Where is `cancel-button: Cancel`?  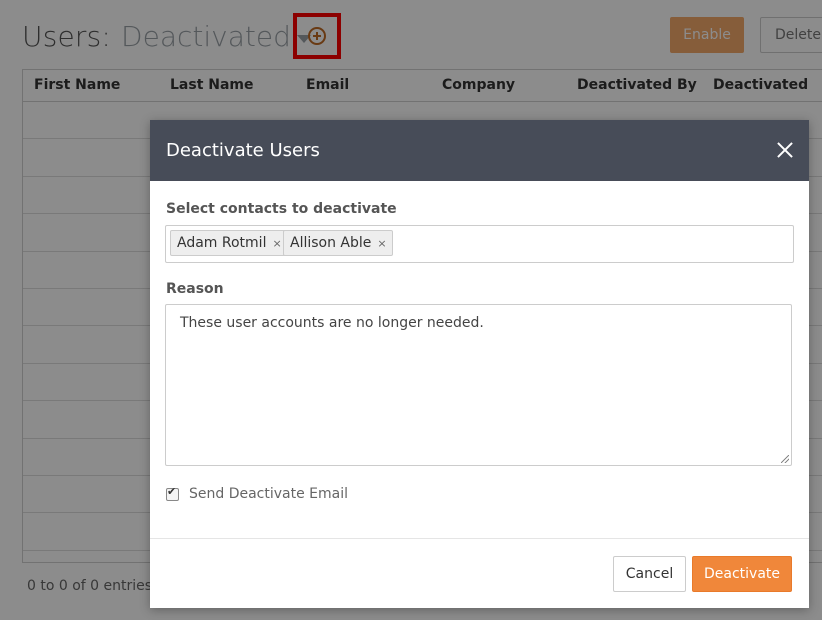 cancel-button: Cancel is located at coordinates (649, 574).